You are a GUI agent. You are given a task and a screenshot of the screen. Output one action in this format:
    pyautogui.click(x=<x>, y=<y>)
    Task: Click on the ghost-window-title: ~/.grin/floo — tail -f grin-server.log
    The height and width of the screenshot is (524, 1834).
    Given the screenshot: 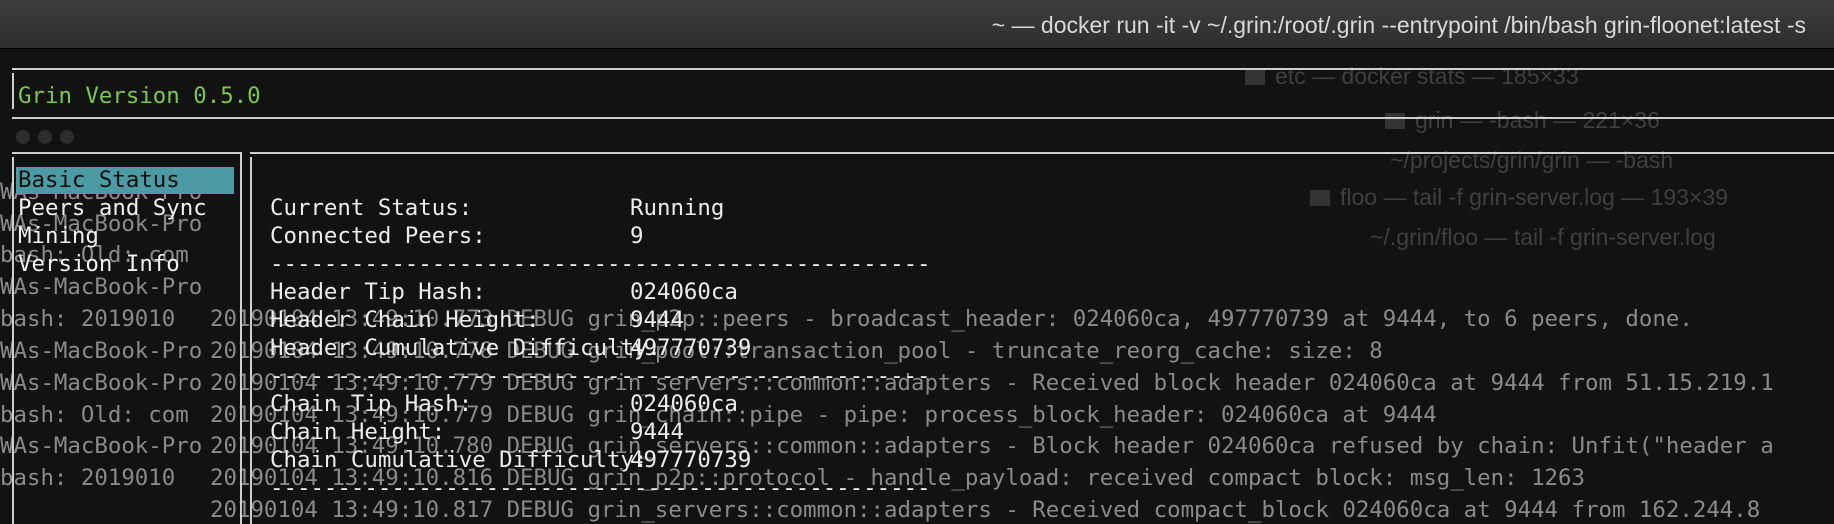 What is the action you would take?
    pyautogui.click(x=1543, y=237)
    